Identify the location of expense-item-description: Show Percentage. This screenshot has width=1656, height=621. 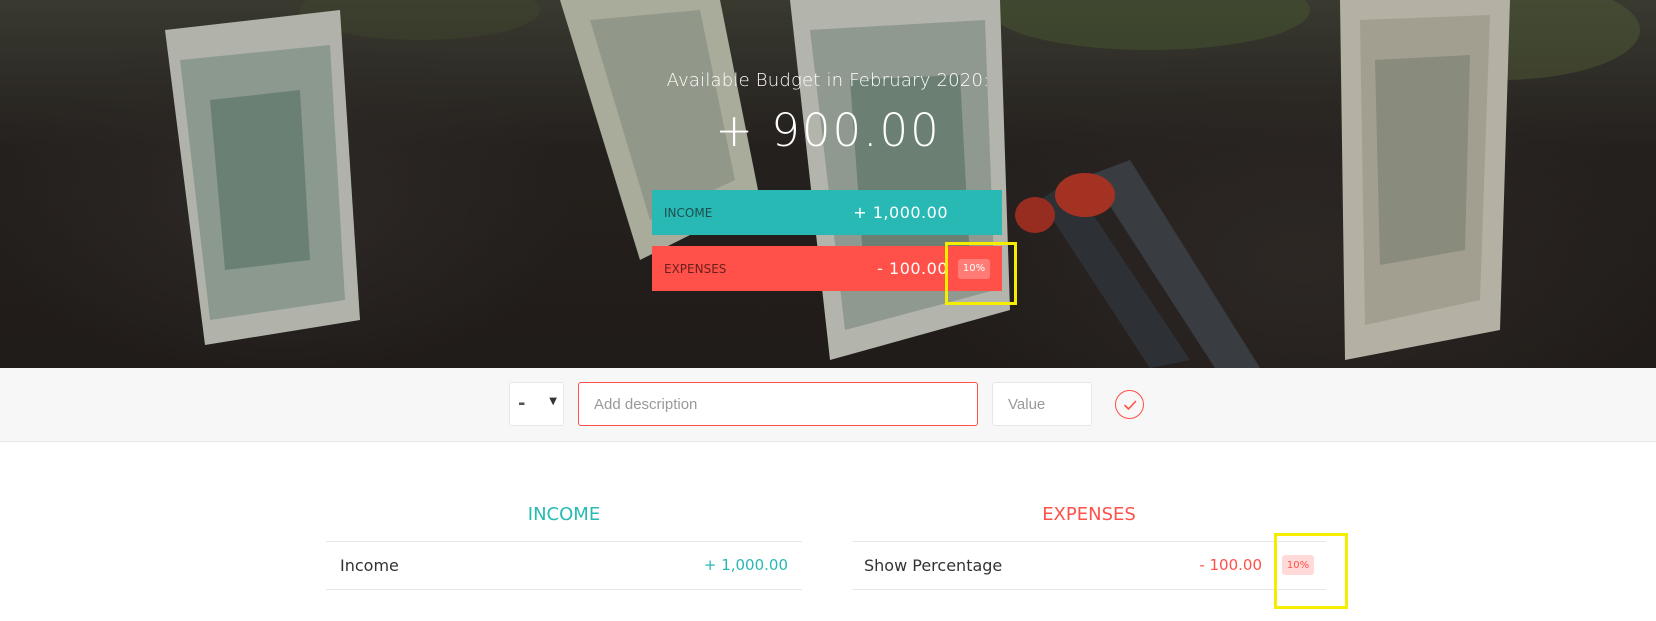
(933, 565).